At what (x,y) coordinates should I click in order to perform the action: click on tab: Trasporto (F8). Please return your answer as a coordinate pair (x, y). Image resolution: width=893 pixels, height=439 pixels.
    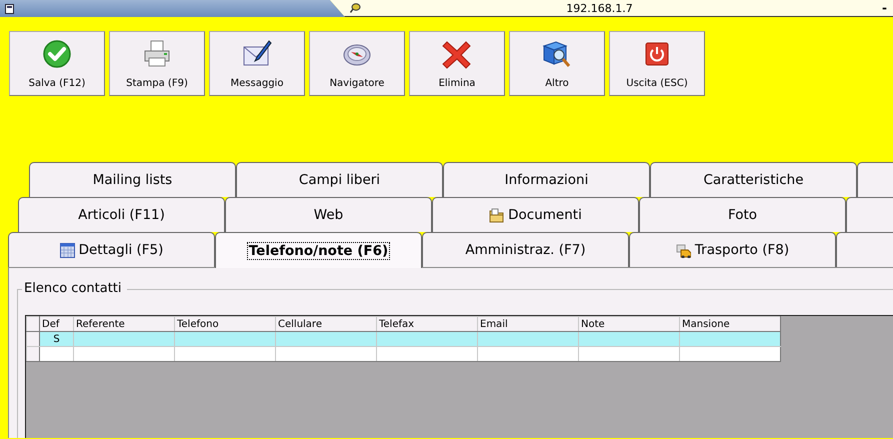
    Looking at the image, I should click on (732, 249).